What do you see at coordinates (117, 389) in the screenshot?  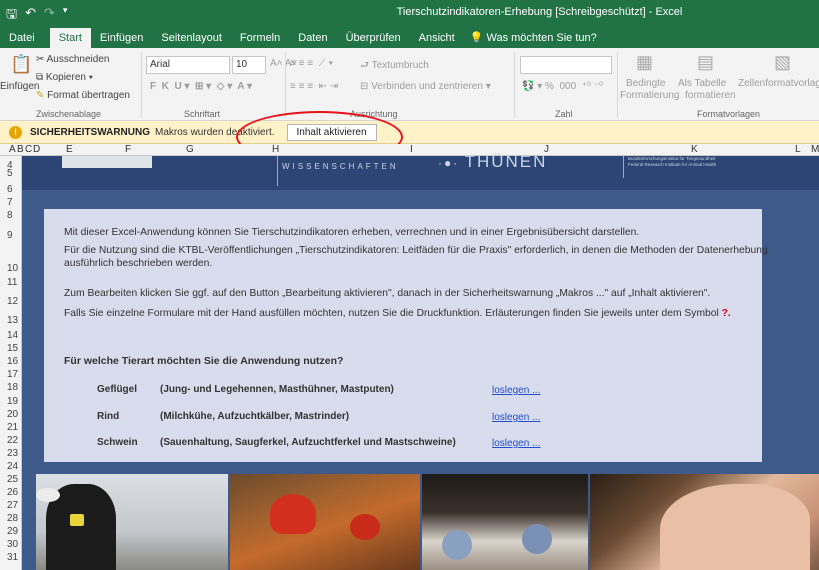 I see `animal-name-gefluegel: Geflügel` at bounding box center [117, 389].